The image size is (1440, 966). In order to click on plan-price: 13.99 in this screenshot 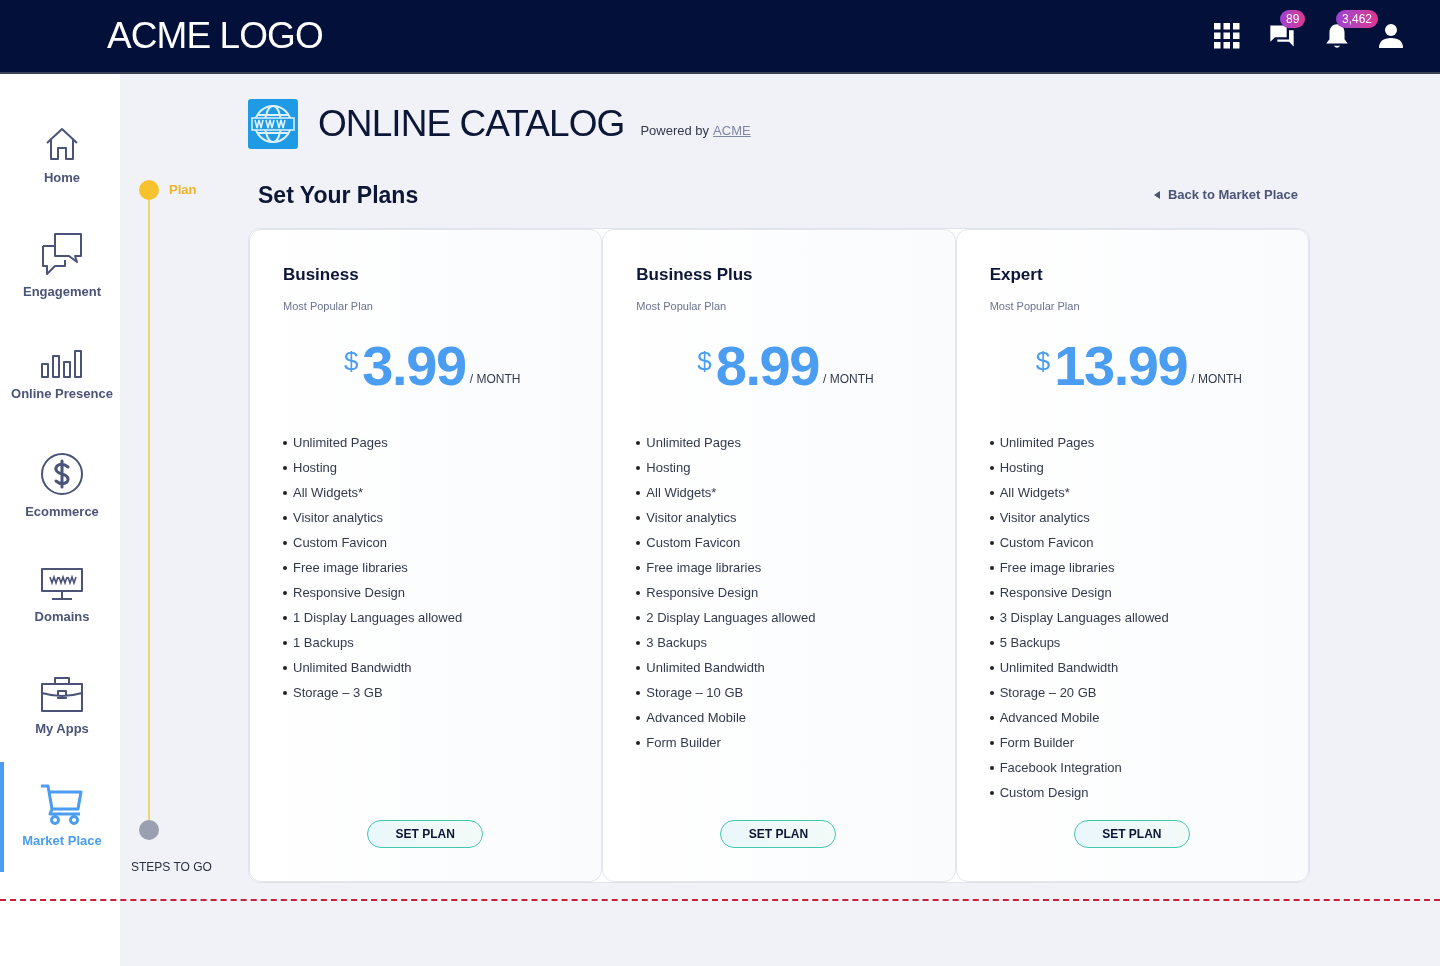, I will do `click(1121, 366)`.